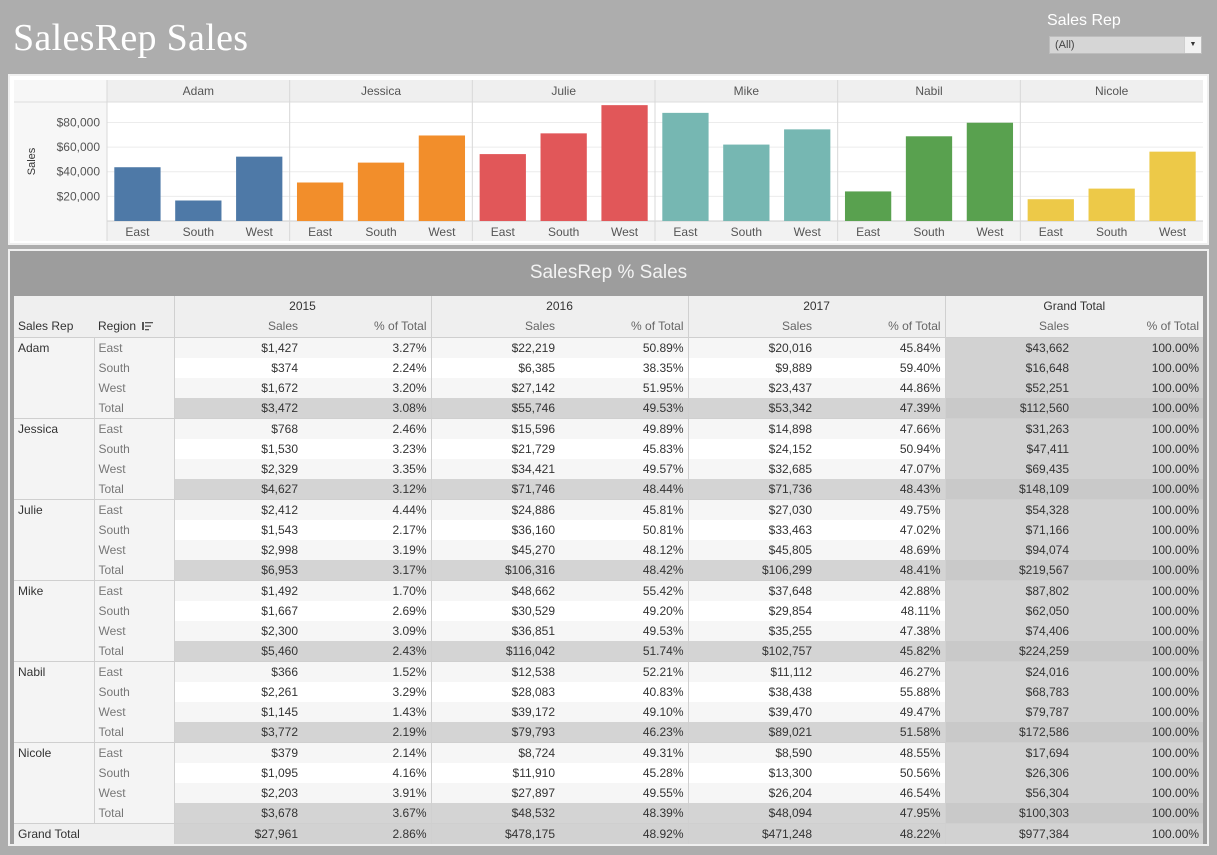 This screenshot has width=1217, height=855. What do you see at coordinates (752, 529) in the screenshot?
I see `sales-value-cell: $33,463` at bounding box center [752, 529].